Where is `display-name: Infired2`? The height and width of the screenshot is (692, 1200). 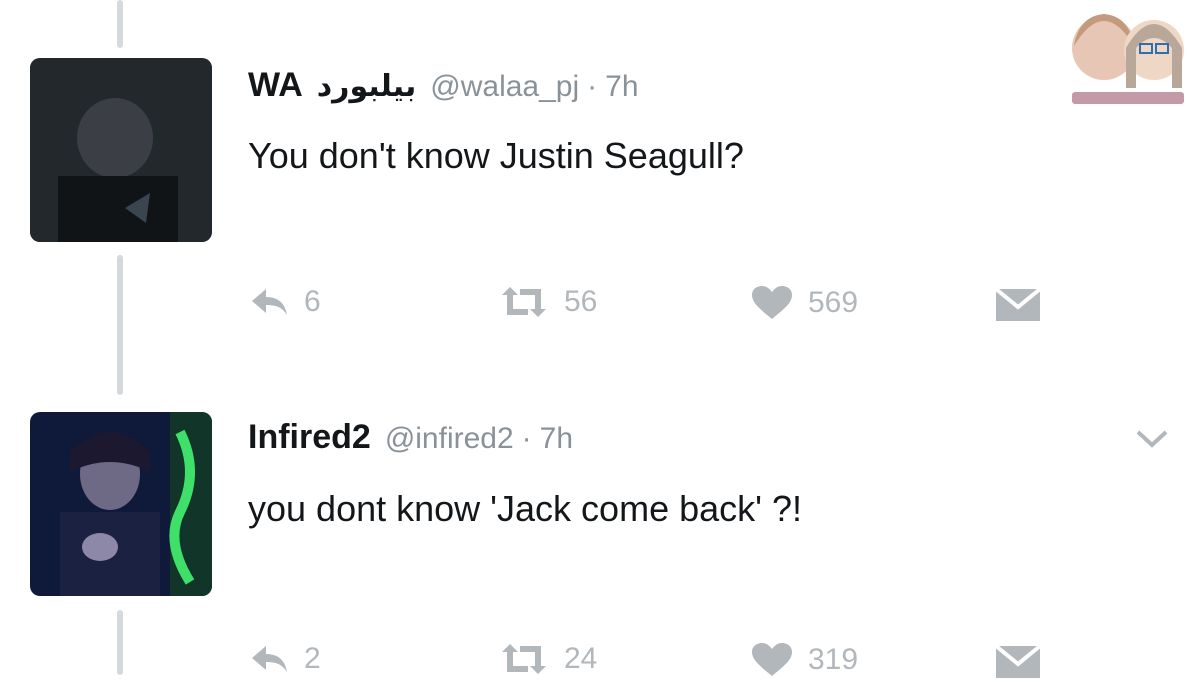
display-name: Infired2 is located at coordinates (309, 437).